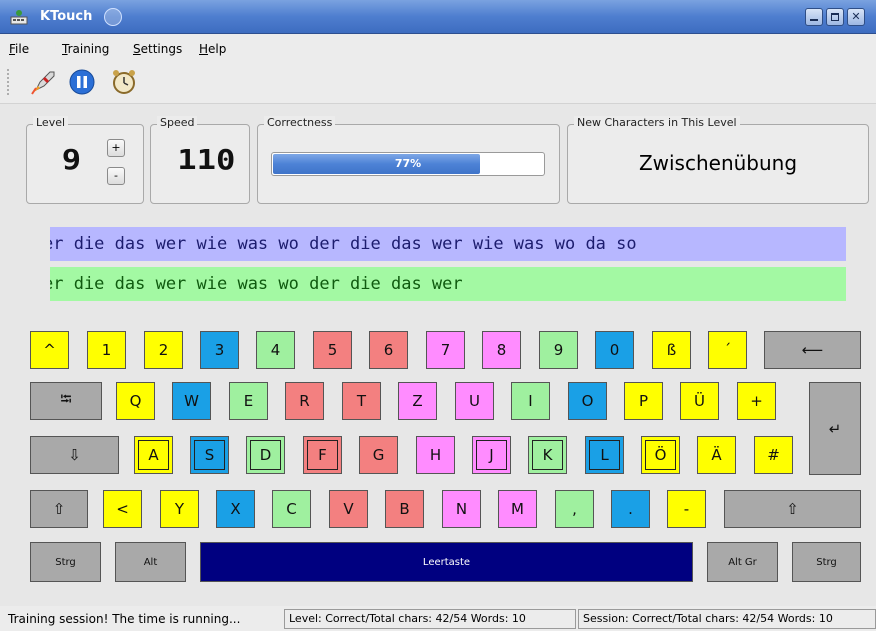  I want to click on key-d: D, so click(265, 455).